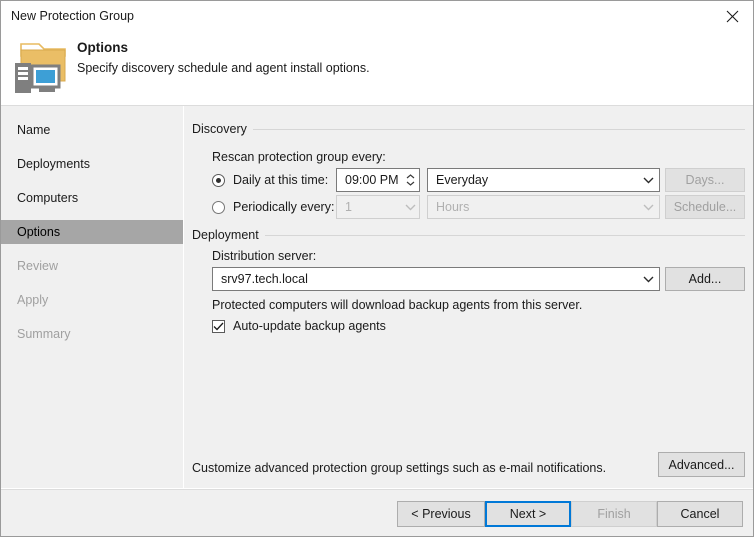 This screenshot has height=537, width=754. I want to click on daily-time-value: 09:00 PM, so click(372, 180).